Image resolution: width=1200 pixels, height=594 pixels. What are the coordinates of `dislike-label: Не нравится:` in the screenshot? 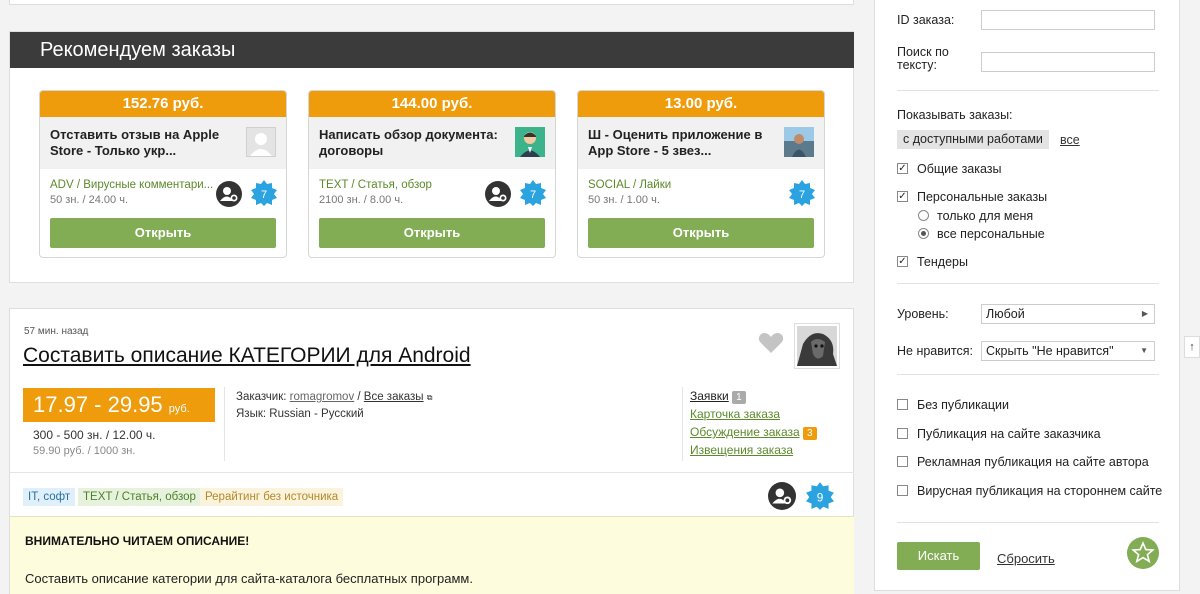 It's located at (935, 351).